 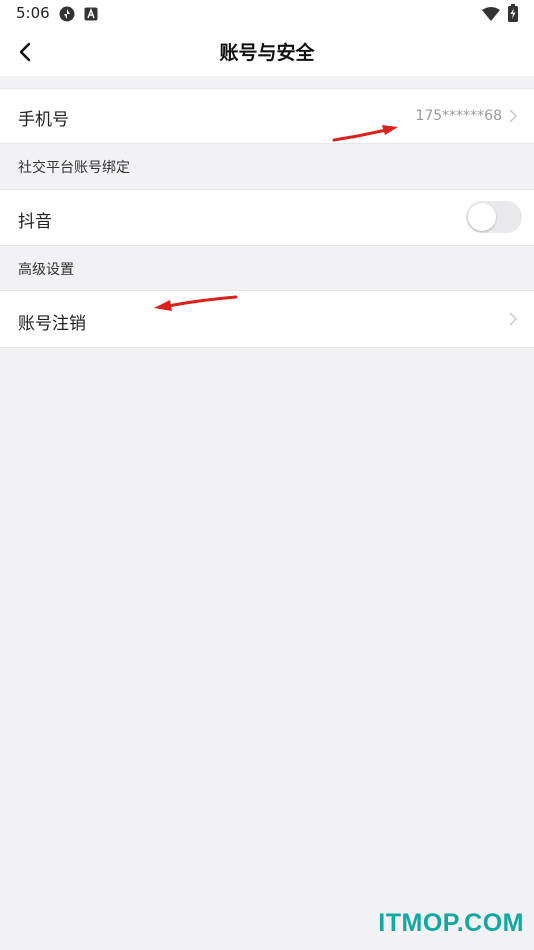 I want to click on social-binding-section-title: 社交平台账号绑定, so click(x=74, y=168).